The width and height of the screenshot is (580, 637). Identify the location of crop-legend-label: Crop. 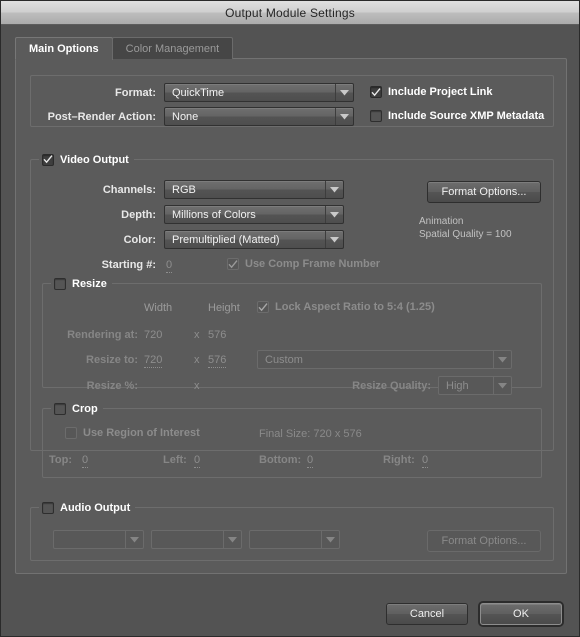
(85, 408).